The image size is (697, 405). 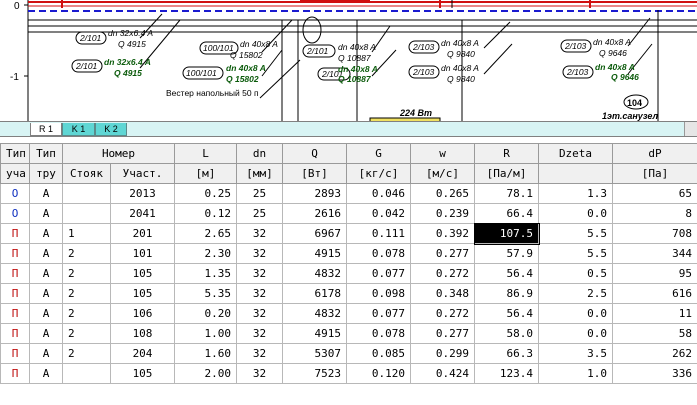 I want to click on valve-symbol, so click(x=312, y=30).